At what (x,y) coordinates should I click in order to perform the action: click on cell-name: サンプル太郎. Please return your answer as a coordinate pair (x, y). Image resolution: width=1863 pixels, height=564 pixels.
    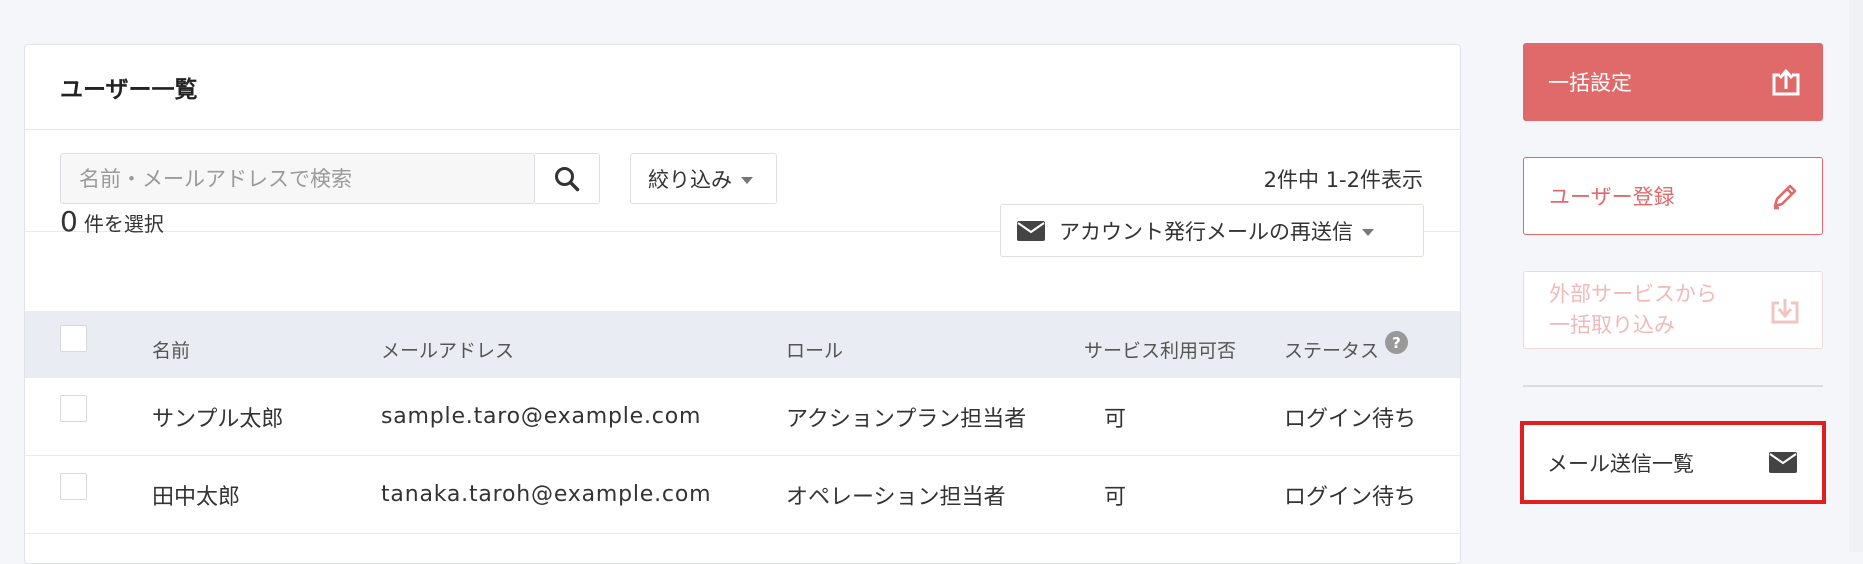
    Looking at the image, I should click on (218, 419).